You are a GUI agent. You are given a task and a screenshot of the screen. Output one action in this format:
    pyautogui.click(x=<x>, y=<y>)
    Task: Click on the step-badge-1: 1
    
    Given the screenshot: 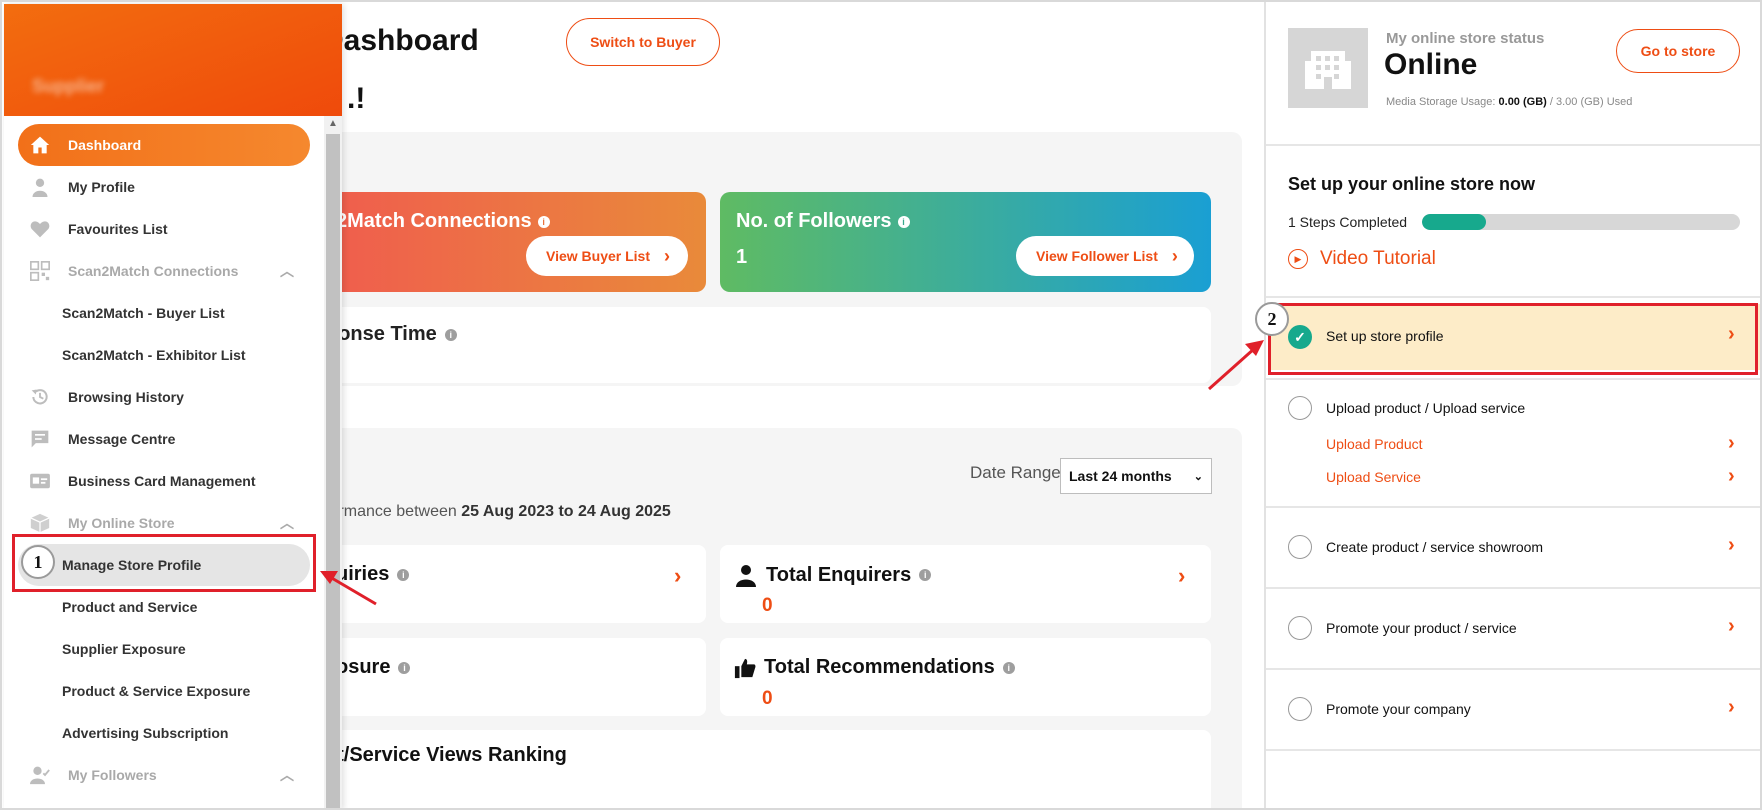 What is the action you would take?
    pyautogui.click(x=38, y=562)
    